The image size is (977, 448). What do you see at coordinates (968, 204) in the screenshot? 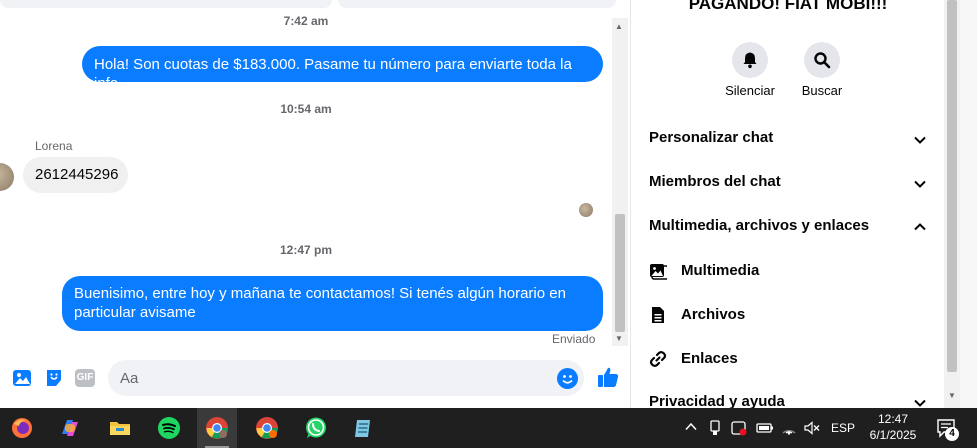
I see `window-edge` at bounding box center [968, 204].